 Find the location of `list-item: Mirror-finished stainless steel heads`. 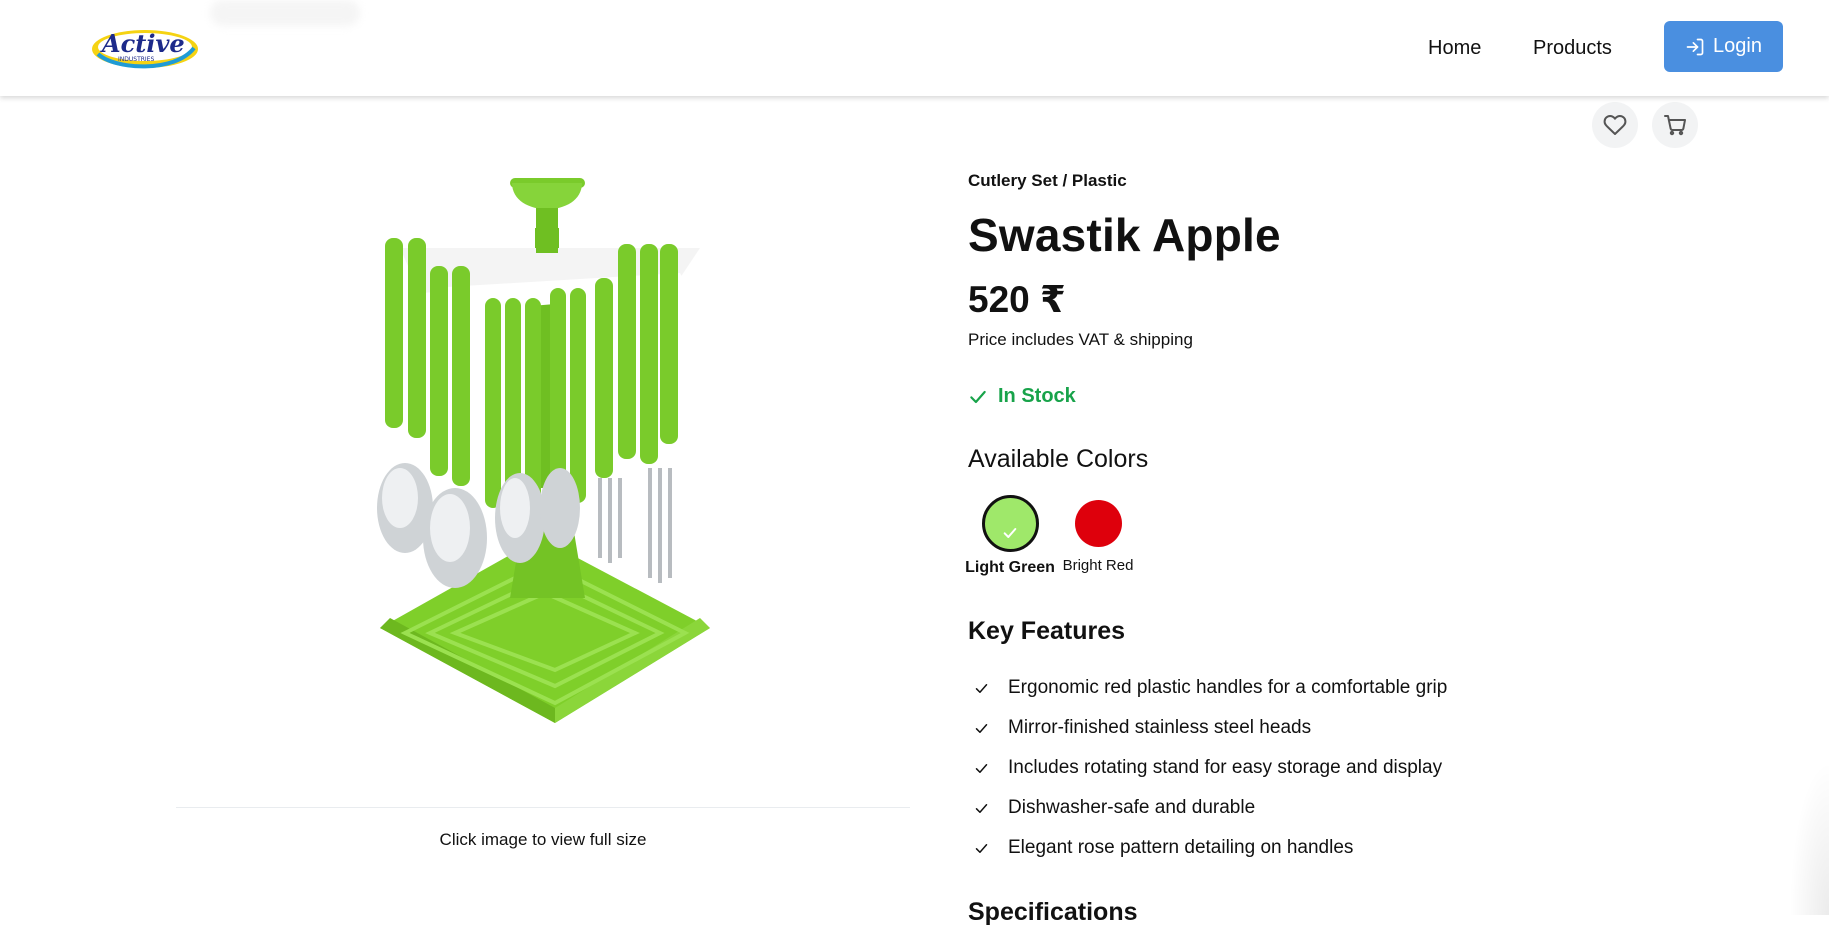

list-item: Mirror-finished stainless steel heads is located at coordinates (1207, 728).